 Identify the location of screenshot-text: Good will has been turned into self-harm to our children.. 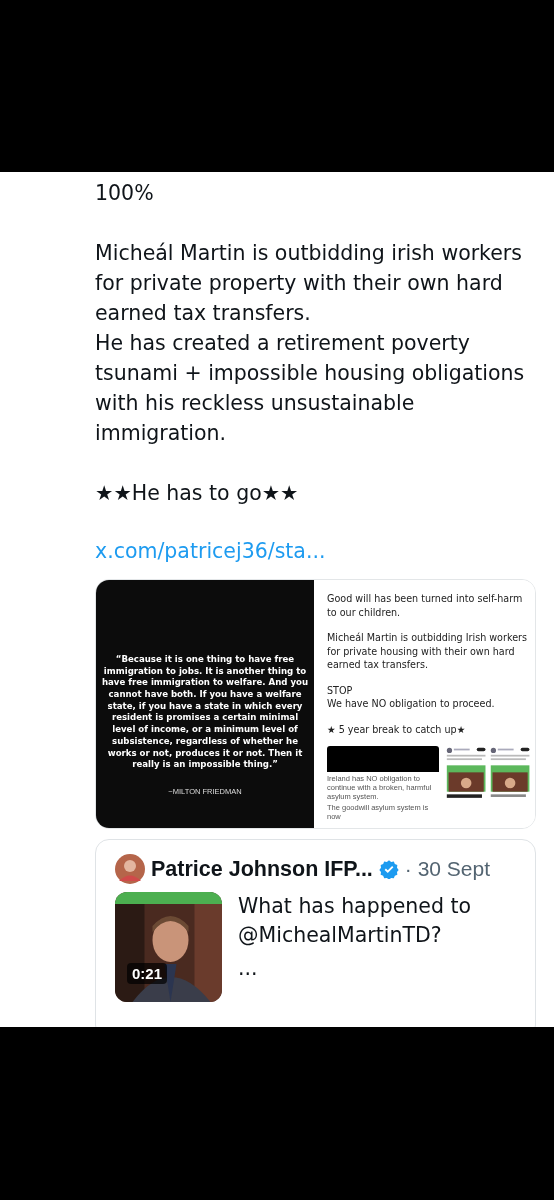
(425, 605).